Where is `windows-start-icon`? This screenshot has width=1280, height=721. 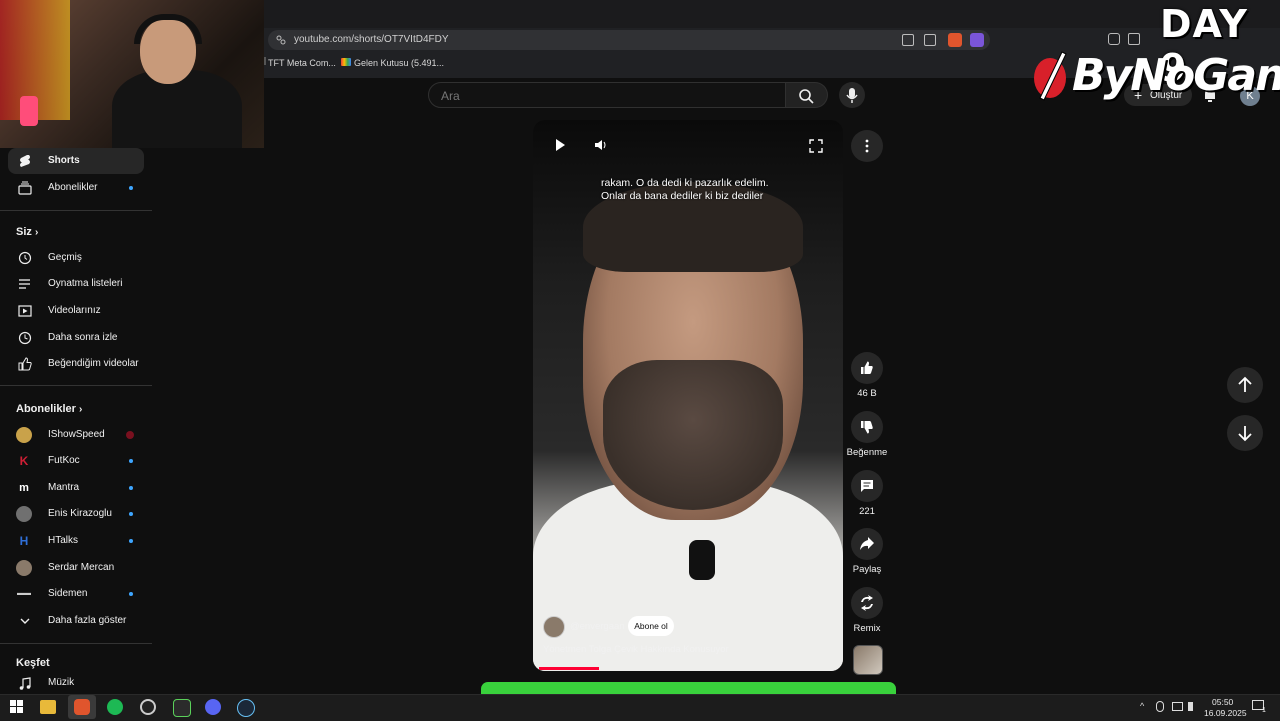
windows-start-icon is located at coordinates (16, 706).